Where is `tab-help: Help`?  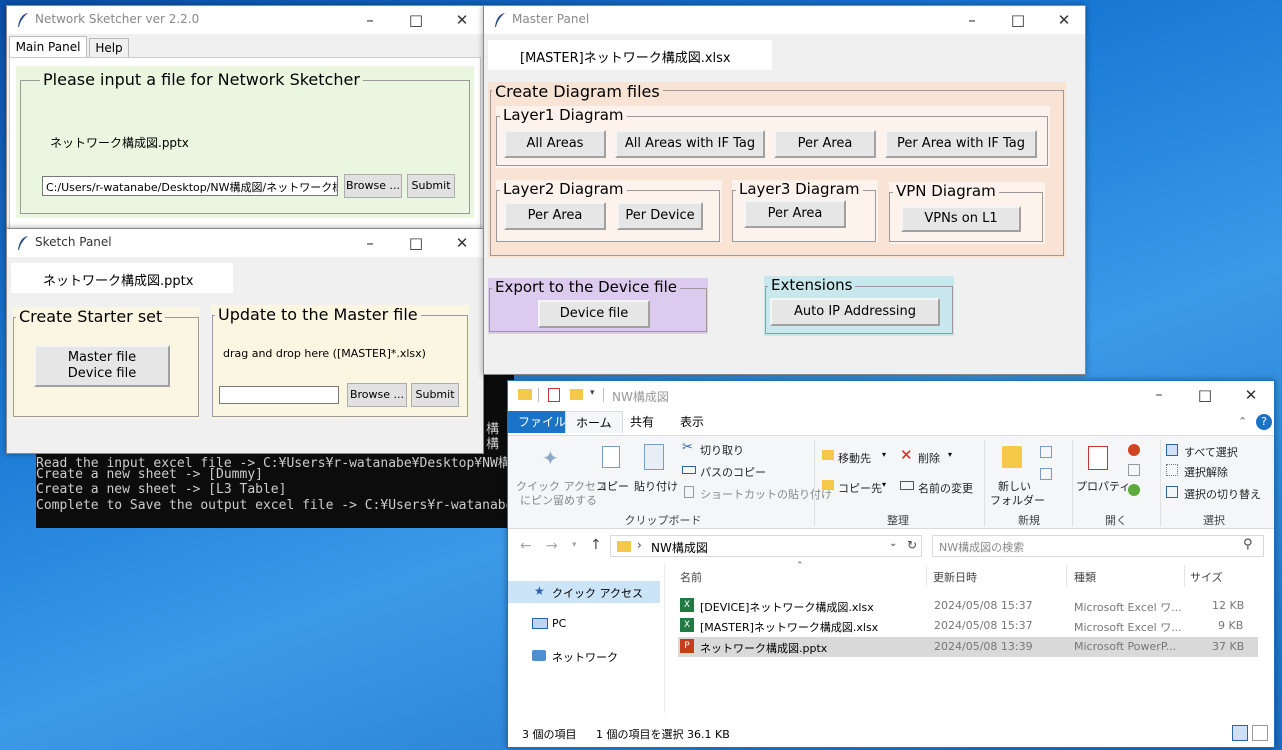
tab-help: Help is located at coordinates (109, 48).